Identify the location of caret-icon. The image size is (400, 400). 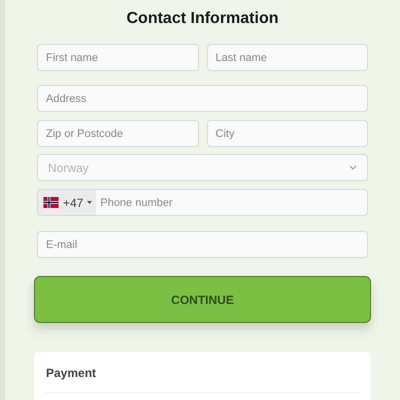
(89, 202).